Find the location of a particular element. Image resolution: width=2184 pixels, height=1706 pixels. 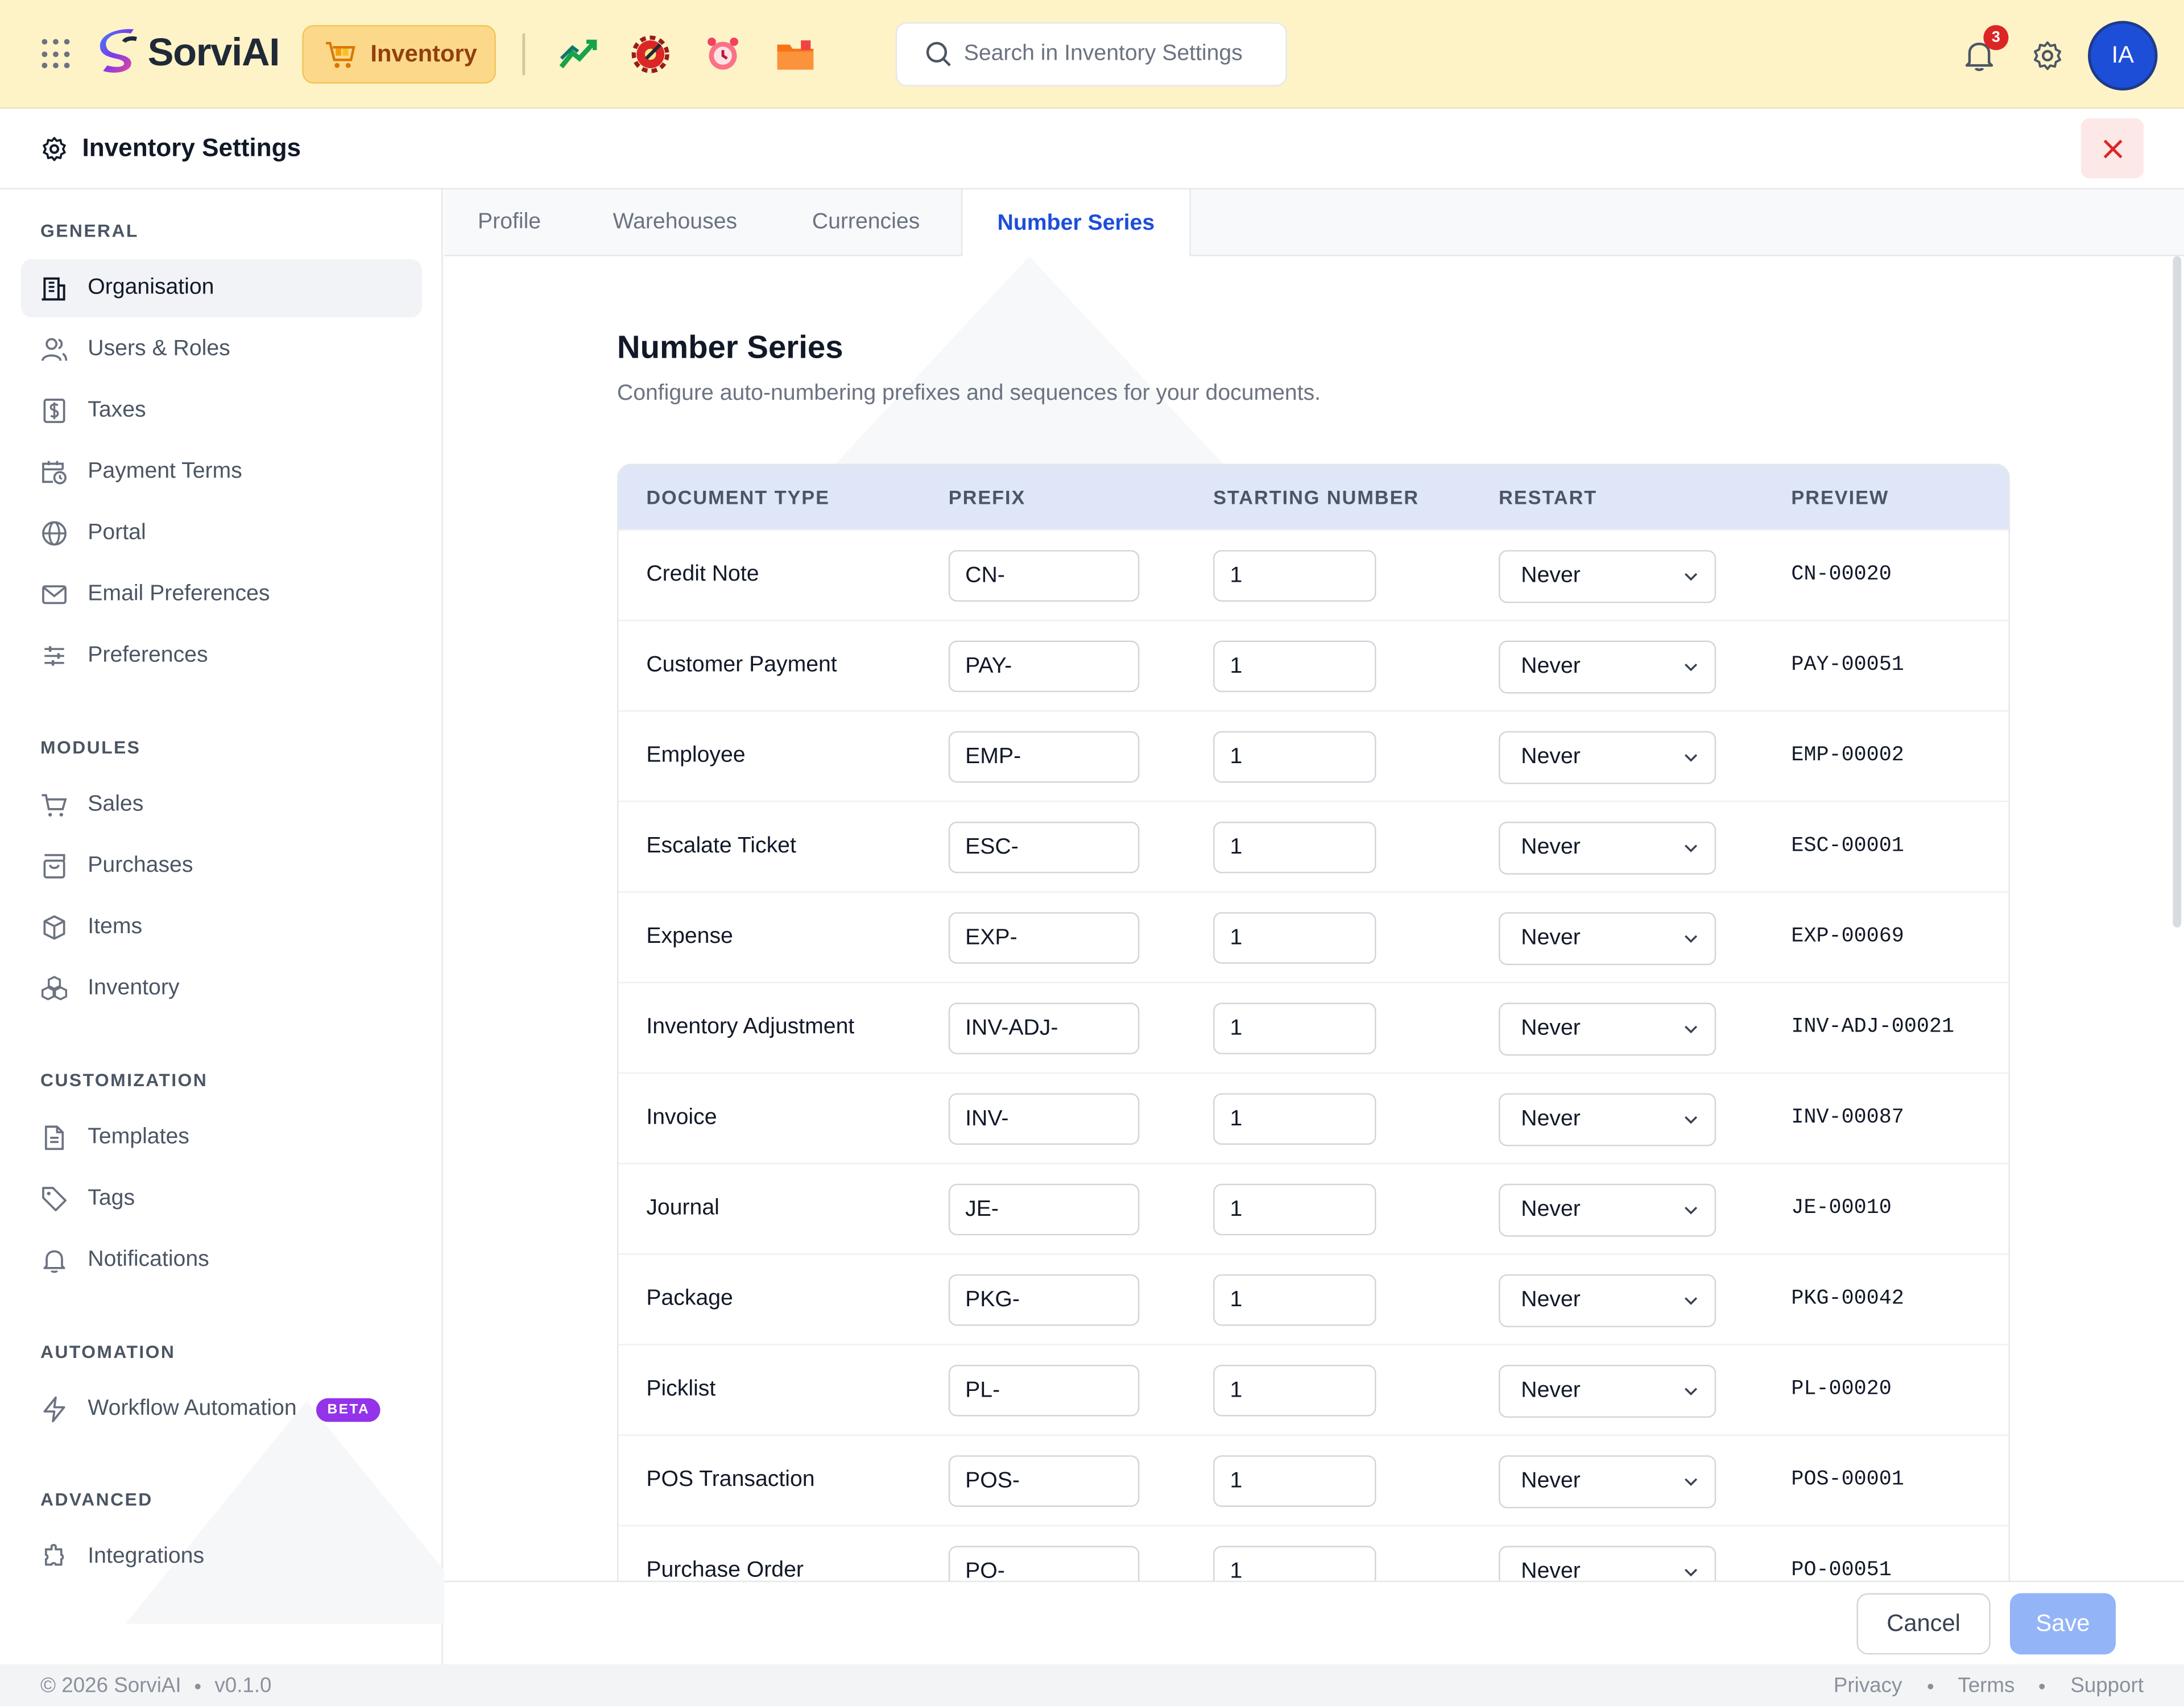

sidebar-item-inventory: Inventory is located at coordinates (221, 988).